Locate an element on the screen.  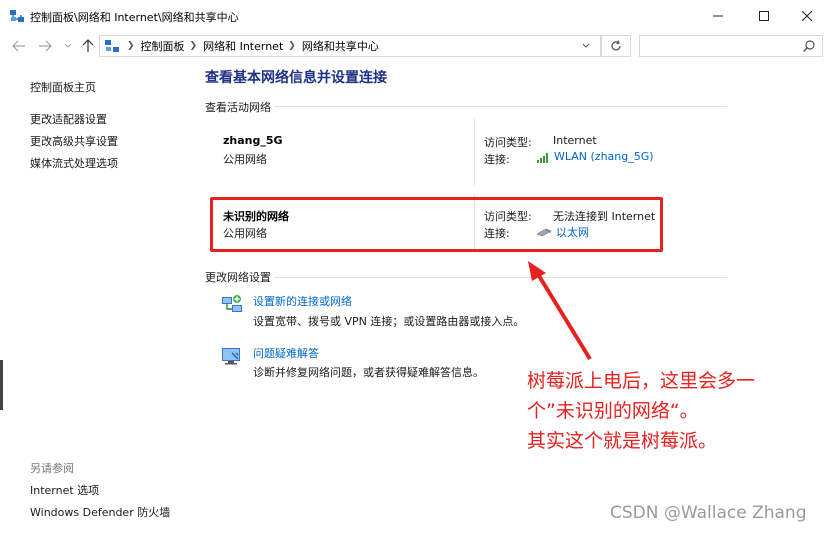
change-settings-heading: 更改网络设置 is located at coordinates (238, 277).